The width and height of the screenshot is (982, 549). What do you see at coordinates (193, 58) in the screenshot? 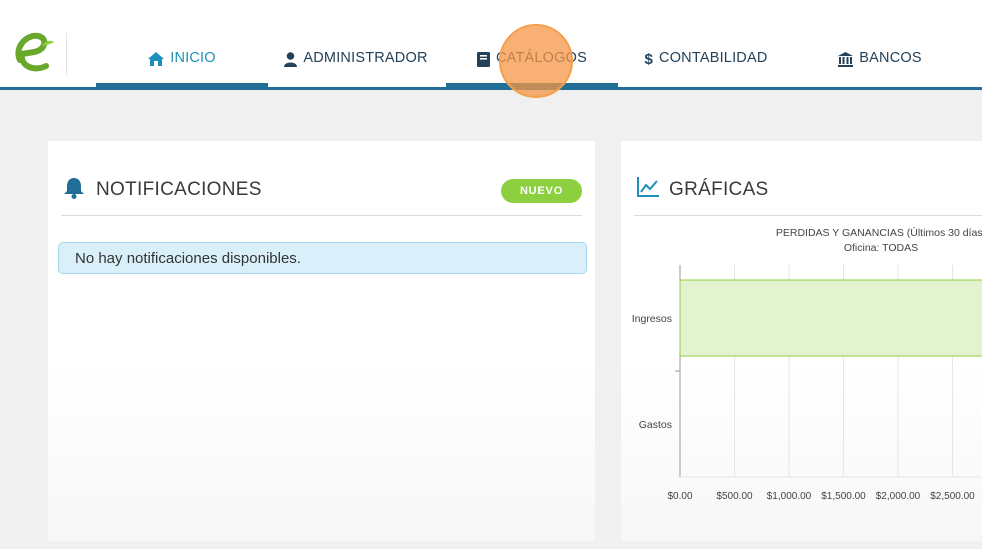
I see `nav-label: INICIO` at bounding box center [193, 58].